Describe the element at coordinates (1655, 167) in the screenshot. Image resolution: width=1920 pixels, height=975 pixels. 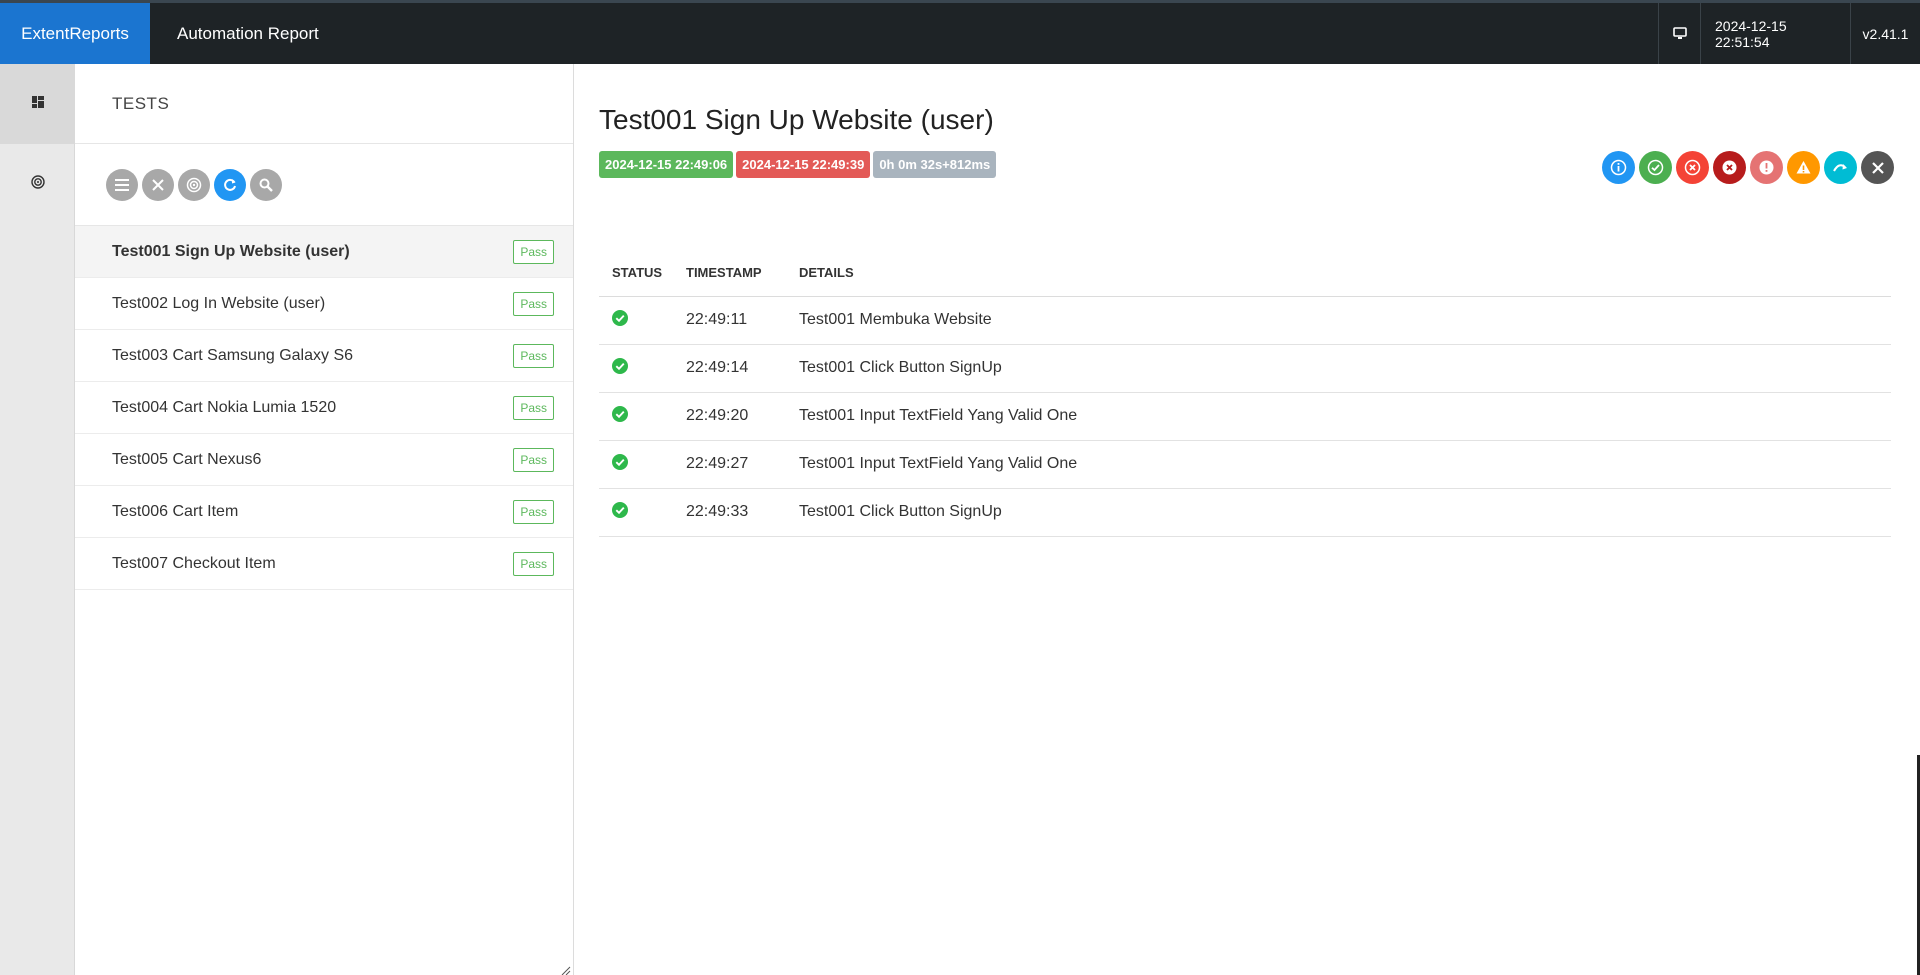
I see `pass-filter-icon` at that location.